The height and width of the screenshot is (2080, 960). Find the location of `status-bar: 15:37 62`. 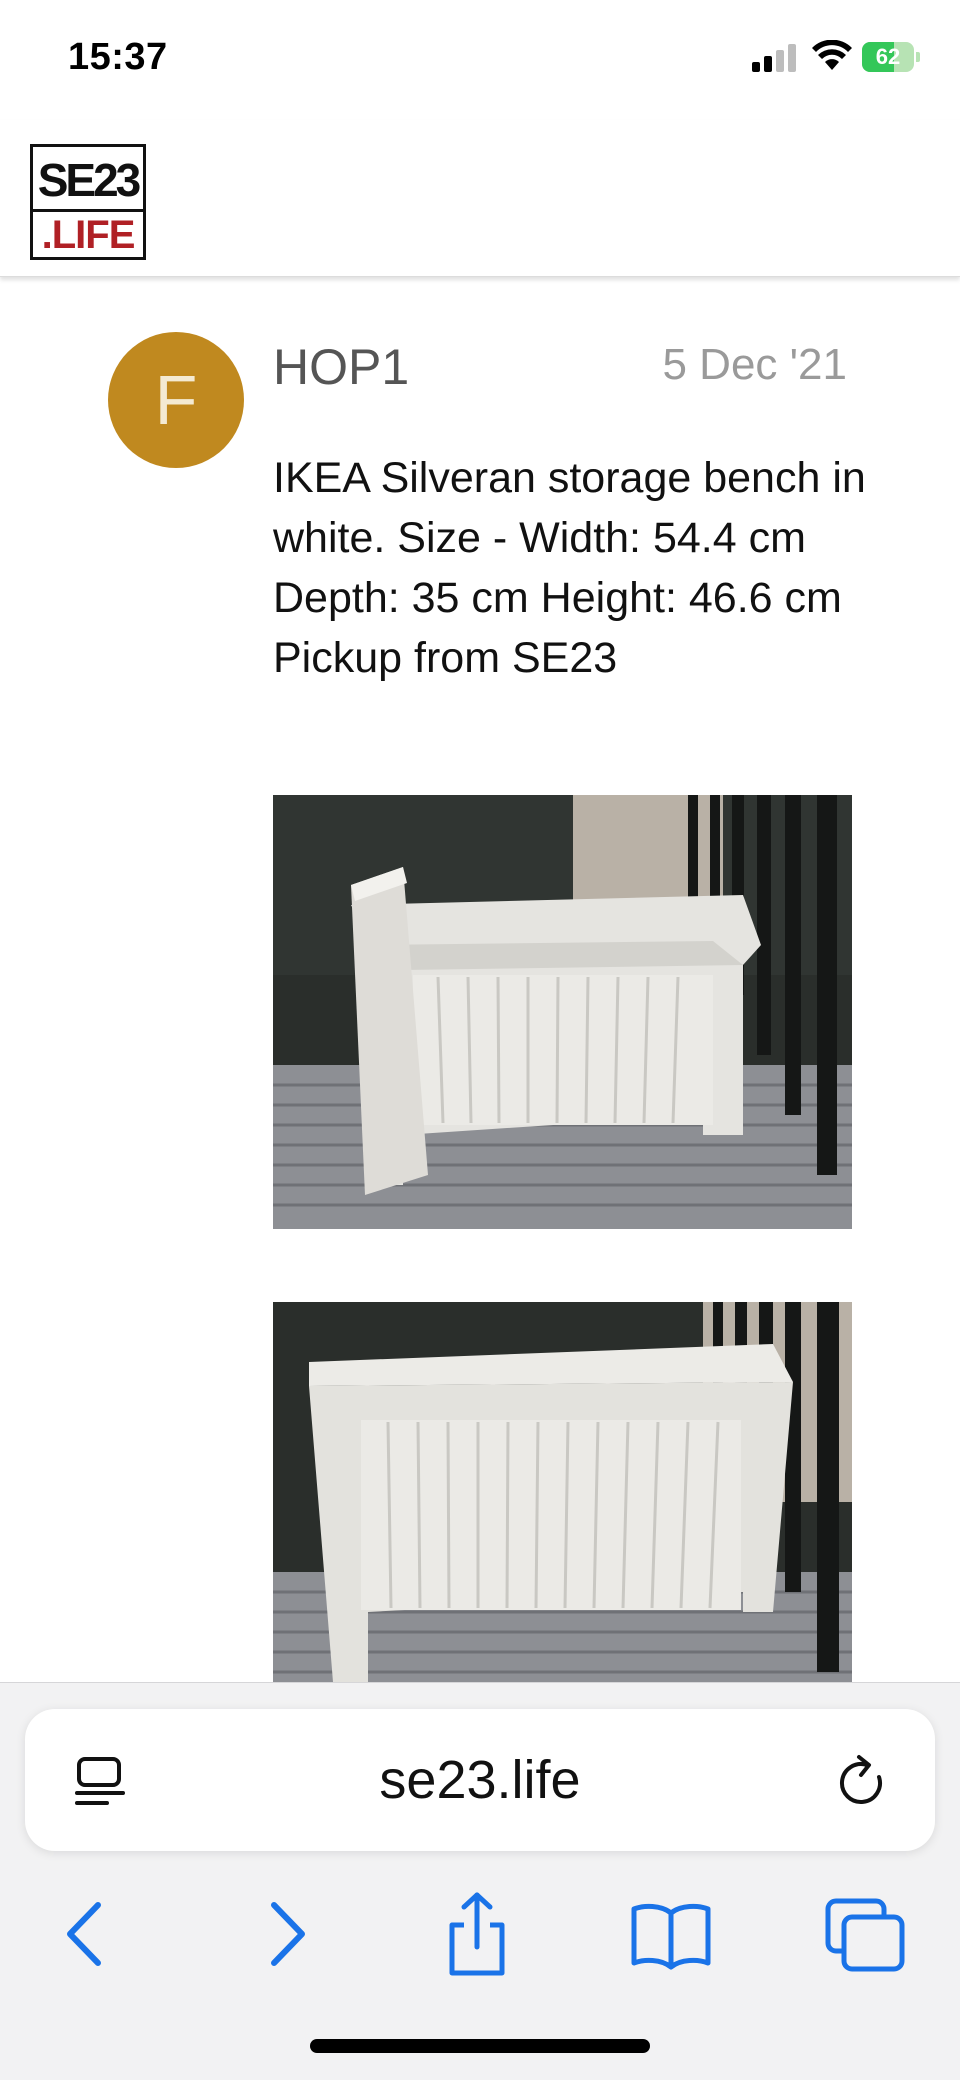

status-bar: 15:37 62 is located at coordinates (480, 60).